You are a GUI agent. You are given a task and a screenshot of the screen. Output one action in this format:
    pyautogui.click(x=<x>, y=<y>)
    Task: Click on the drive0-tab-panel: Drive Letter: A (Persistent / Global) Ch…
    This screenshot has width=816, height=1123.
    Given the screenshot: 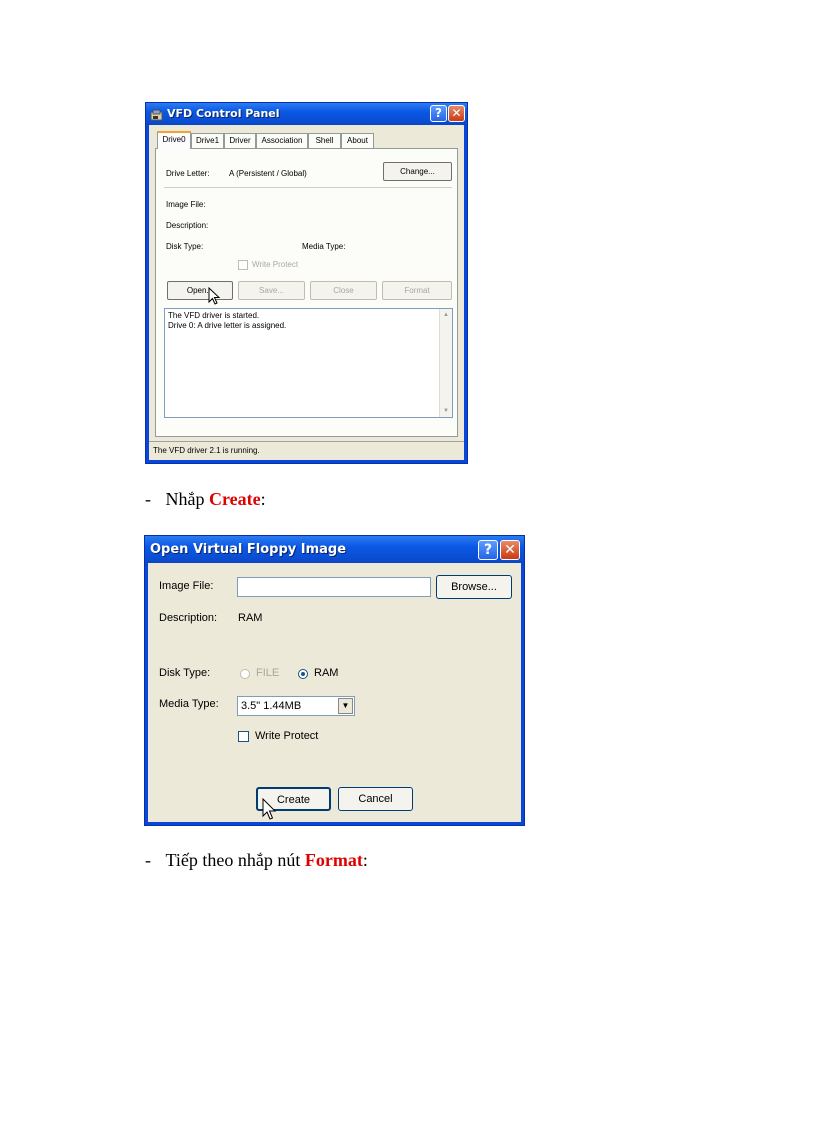 What is the action you would take?
    pyautogui.click(x=306, y=292)
    